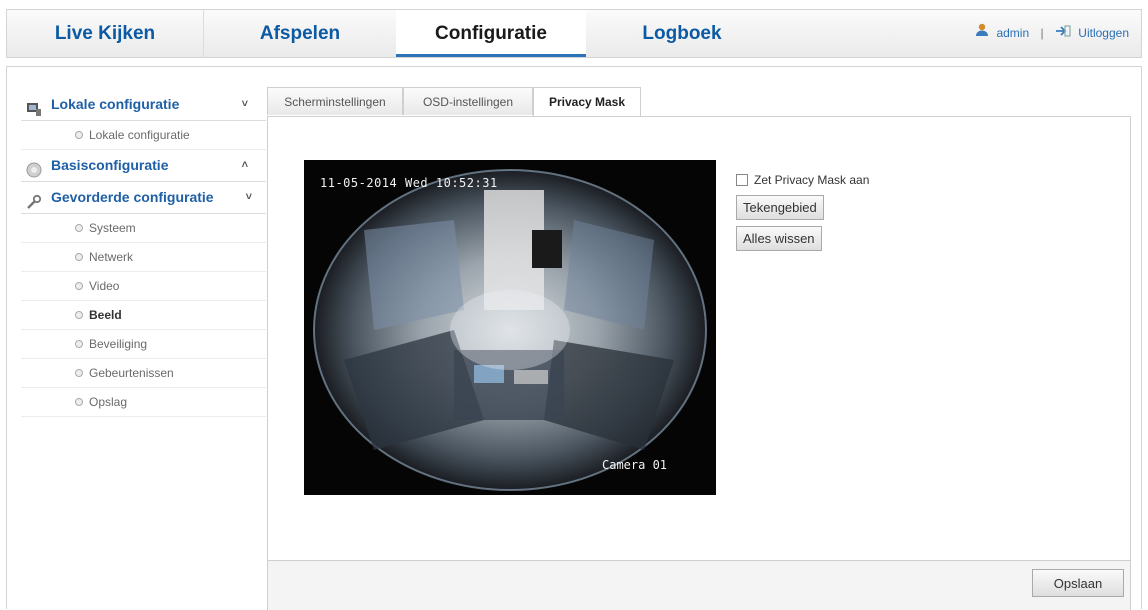 This screenshot has height=610, width=1148. Describe the element at coordinates (635, 465) in the screenshot. I see `video-osd-camera-name: Camera 01` at that location.